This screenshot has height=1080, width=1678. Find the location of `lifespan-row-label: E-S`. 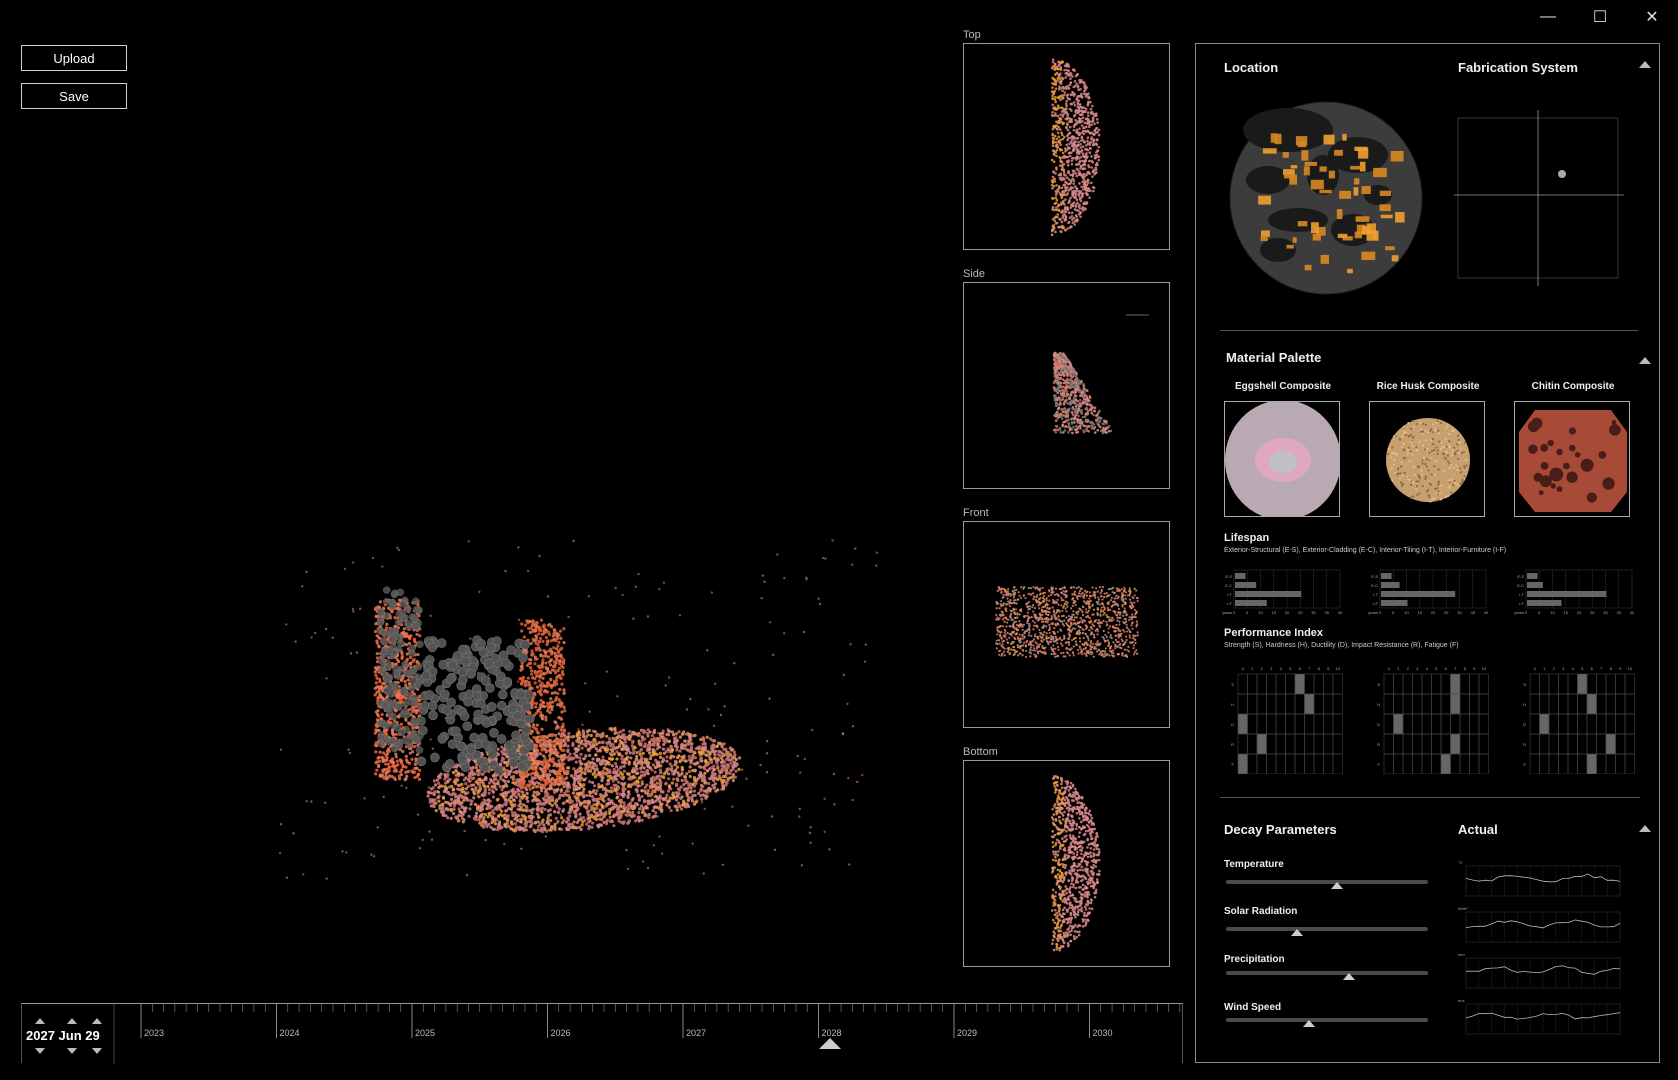

lifespan-row-label: E-S is located at coordinates (1228, 576).